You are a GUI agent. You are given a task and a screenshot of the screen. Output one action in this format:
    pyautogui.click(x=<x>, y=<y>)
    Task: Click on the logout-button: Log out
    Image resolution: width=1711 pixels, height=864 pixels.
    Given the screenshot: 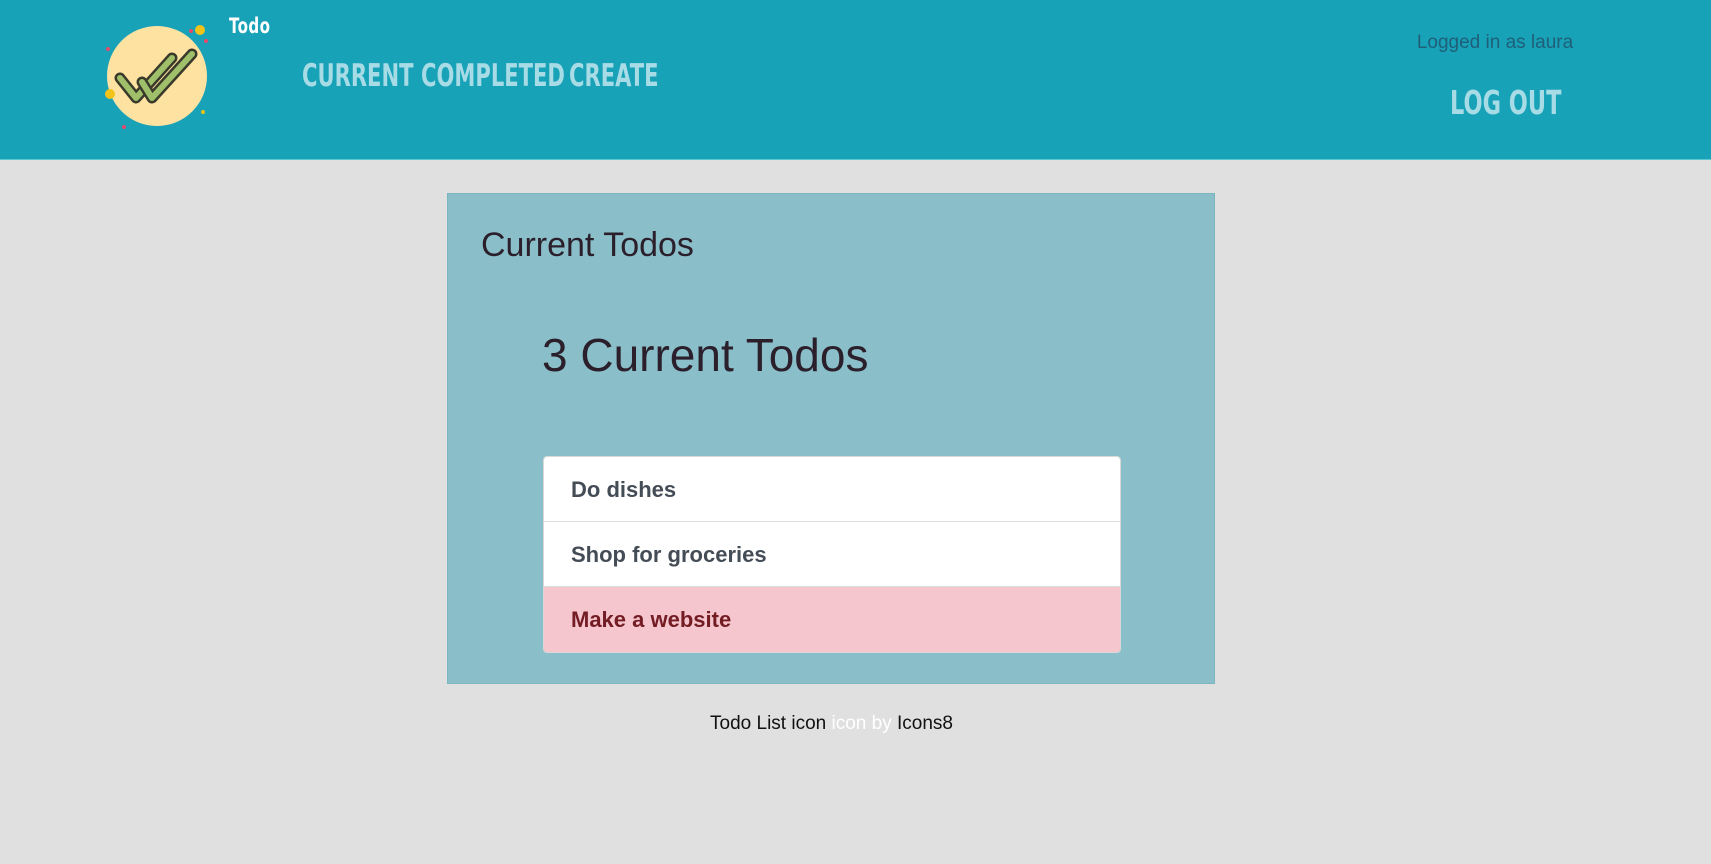 What is the action you would take?
    pyautogui.click(x=1505, y=103)
    